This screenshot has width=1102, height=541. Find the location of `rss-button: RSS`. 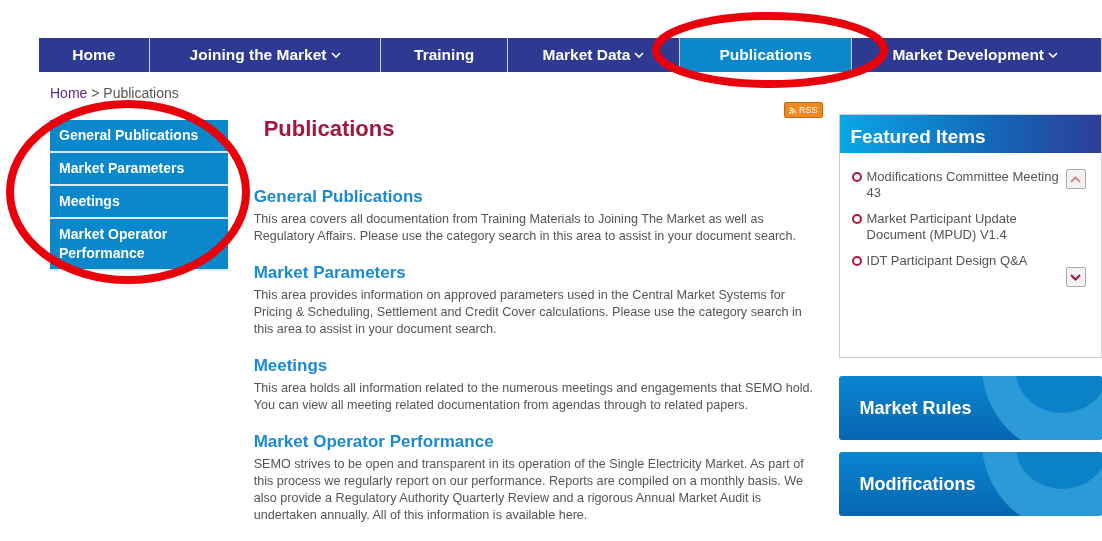

rss-button: RSS is located at coordinates (803, 110).